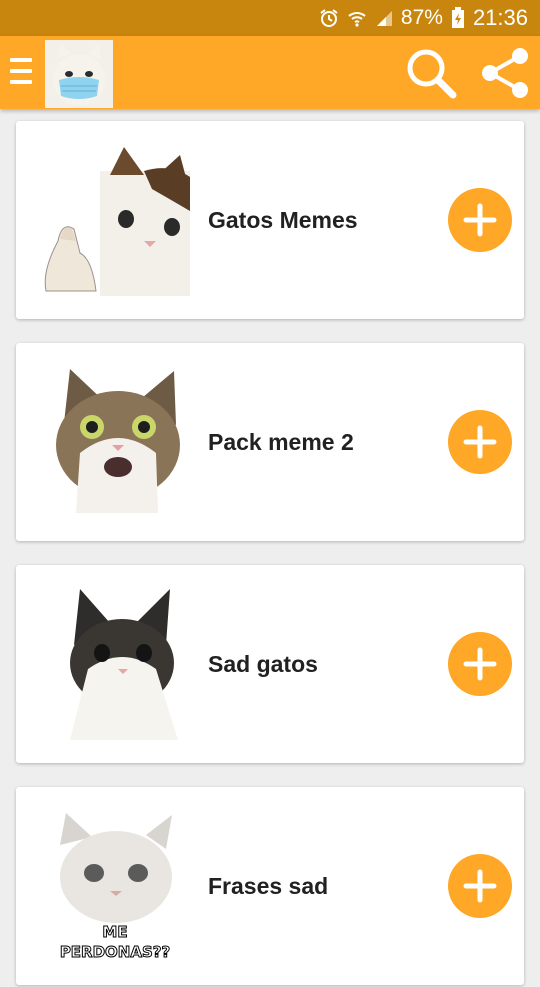 Image resolution: width=540 pixels, height=987 pixels. What do you see at coordinates (329, 18) in the screenshot?
I see `alarm-icon` at bounding box center [329, 18].